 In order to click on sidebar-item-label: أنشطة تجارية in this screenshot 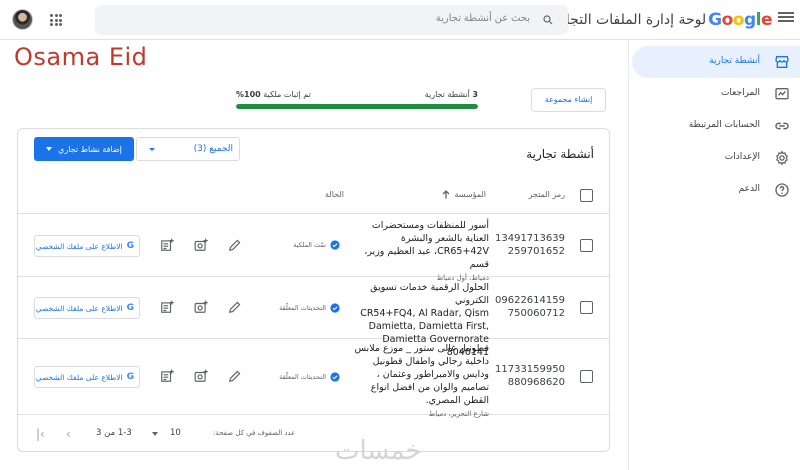, I will do `click(734, 61)`.